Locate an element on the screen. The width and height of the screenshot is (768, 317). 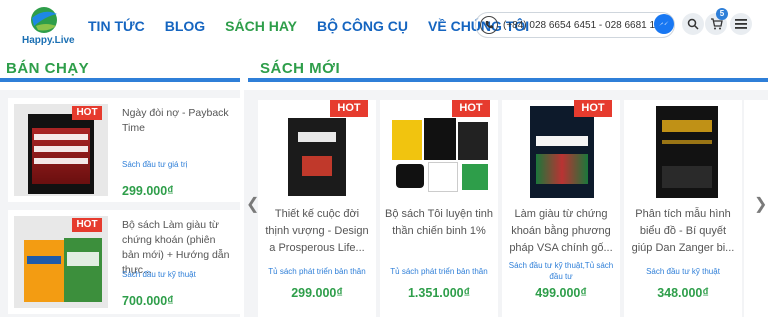
chevron-right-icon: ❯ is located at coordinates (760, 204).